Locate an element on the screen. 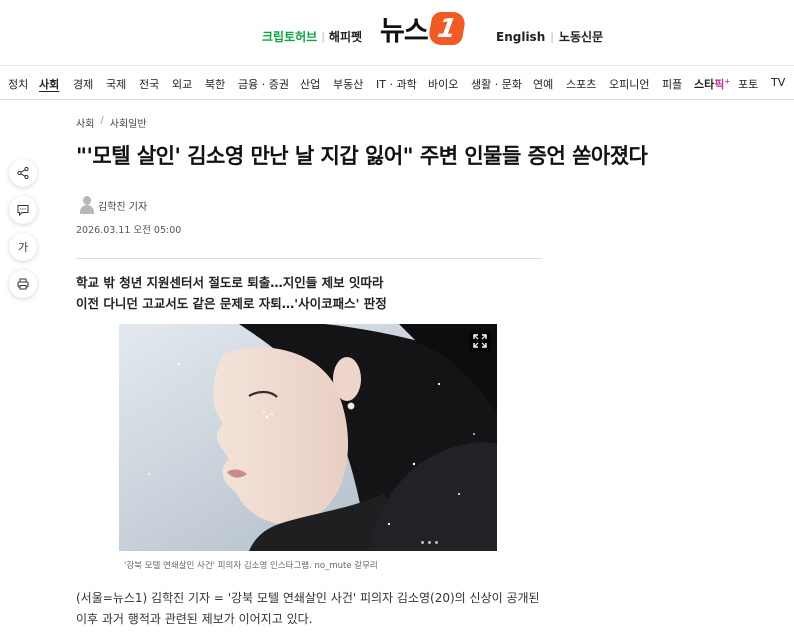 This screenshot has height=637, width=794. print-button is located at coordinates (23, 284).